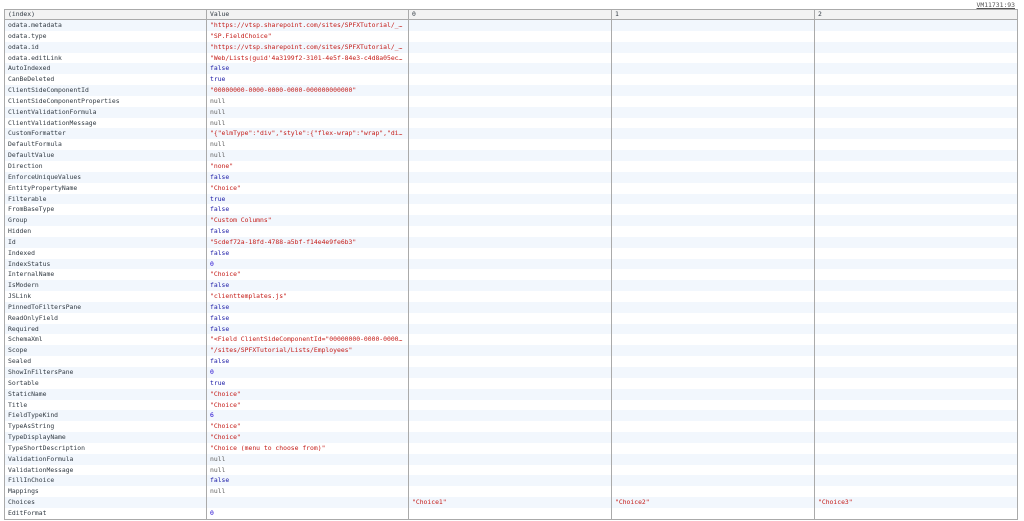  Describe the element at coordinates (511, 210) in the screenshot. I see `table-row: FromBaseType false` at that location.